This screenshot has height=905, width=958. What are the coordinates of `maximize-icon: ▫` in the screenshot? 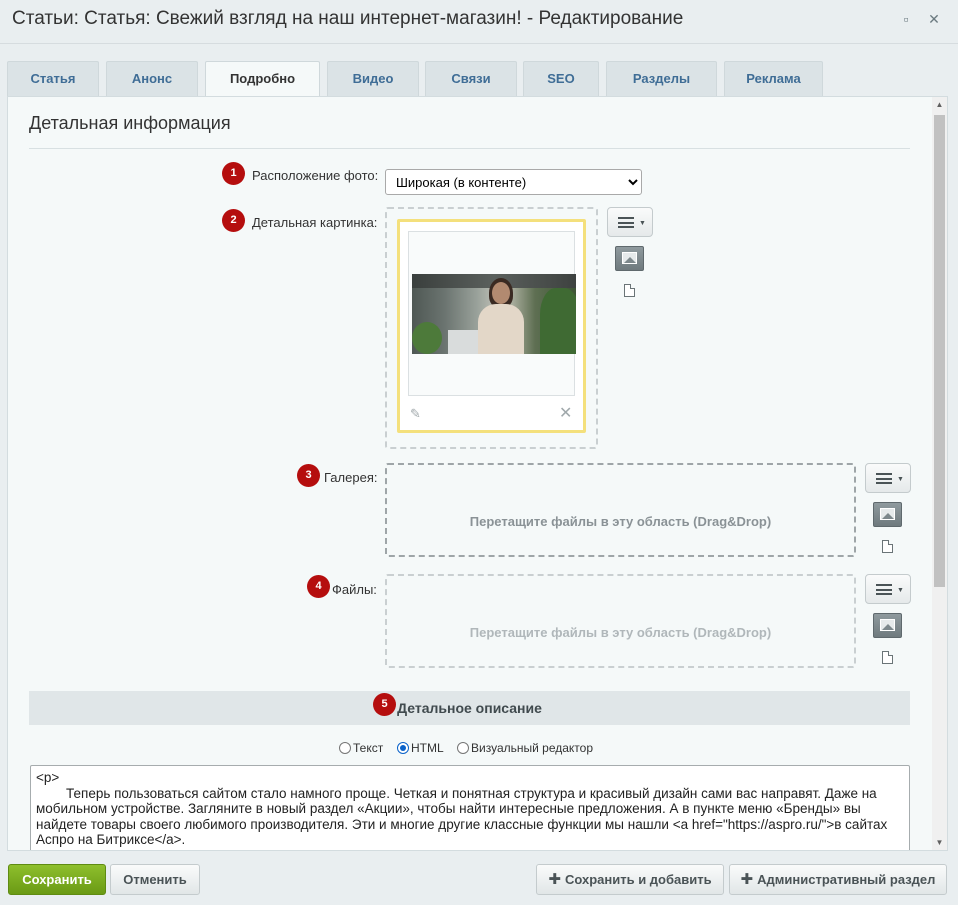 It's located at (906, 19).